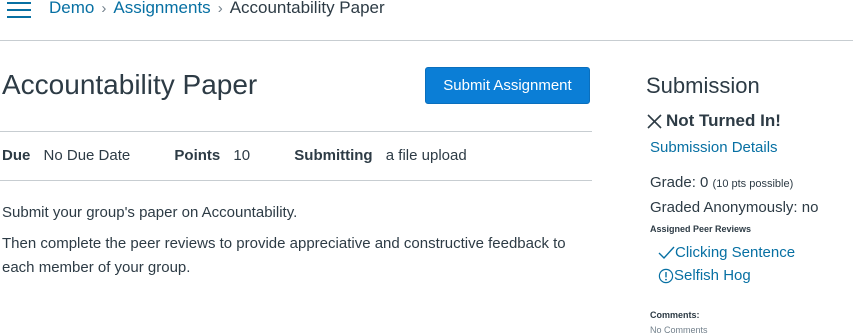 The image size is (853, 336). What do you see at coordinates (426, 40) in the screenshot?
I see `header-divider` at bounding box center [426, 40].